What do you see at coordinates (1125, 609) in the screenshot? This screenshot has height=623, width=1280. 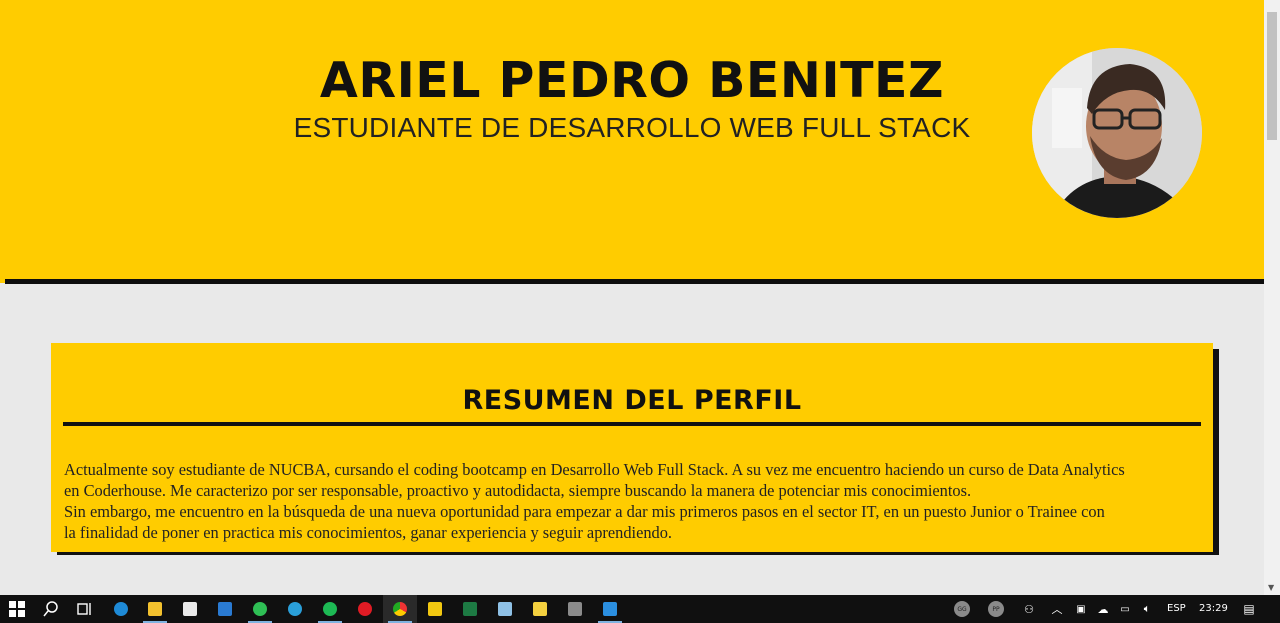 I see `network-icon: ▭` at bounding box center [1125, 609].